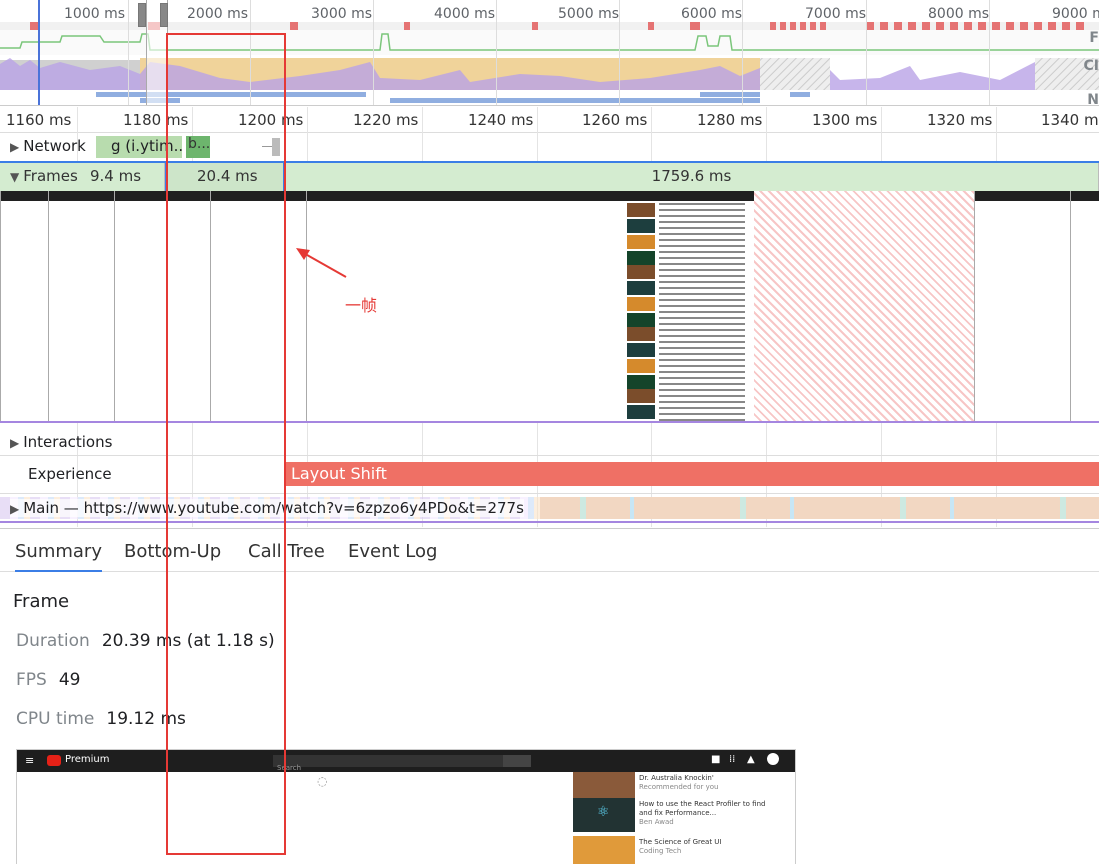 This screenshot has width=1099, height=864. I want to click on frames-track: ▼ Frames 9.4 ms 20.4 ms 1759.6 ms, so click(549, 176).